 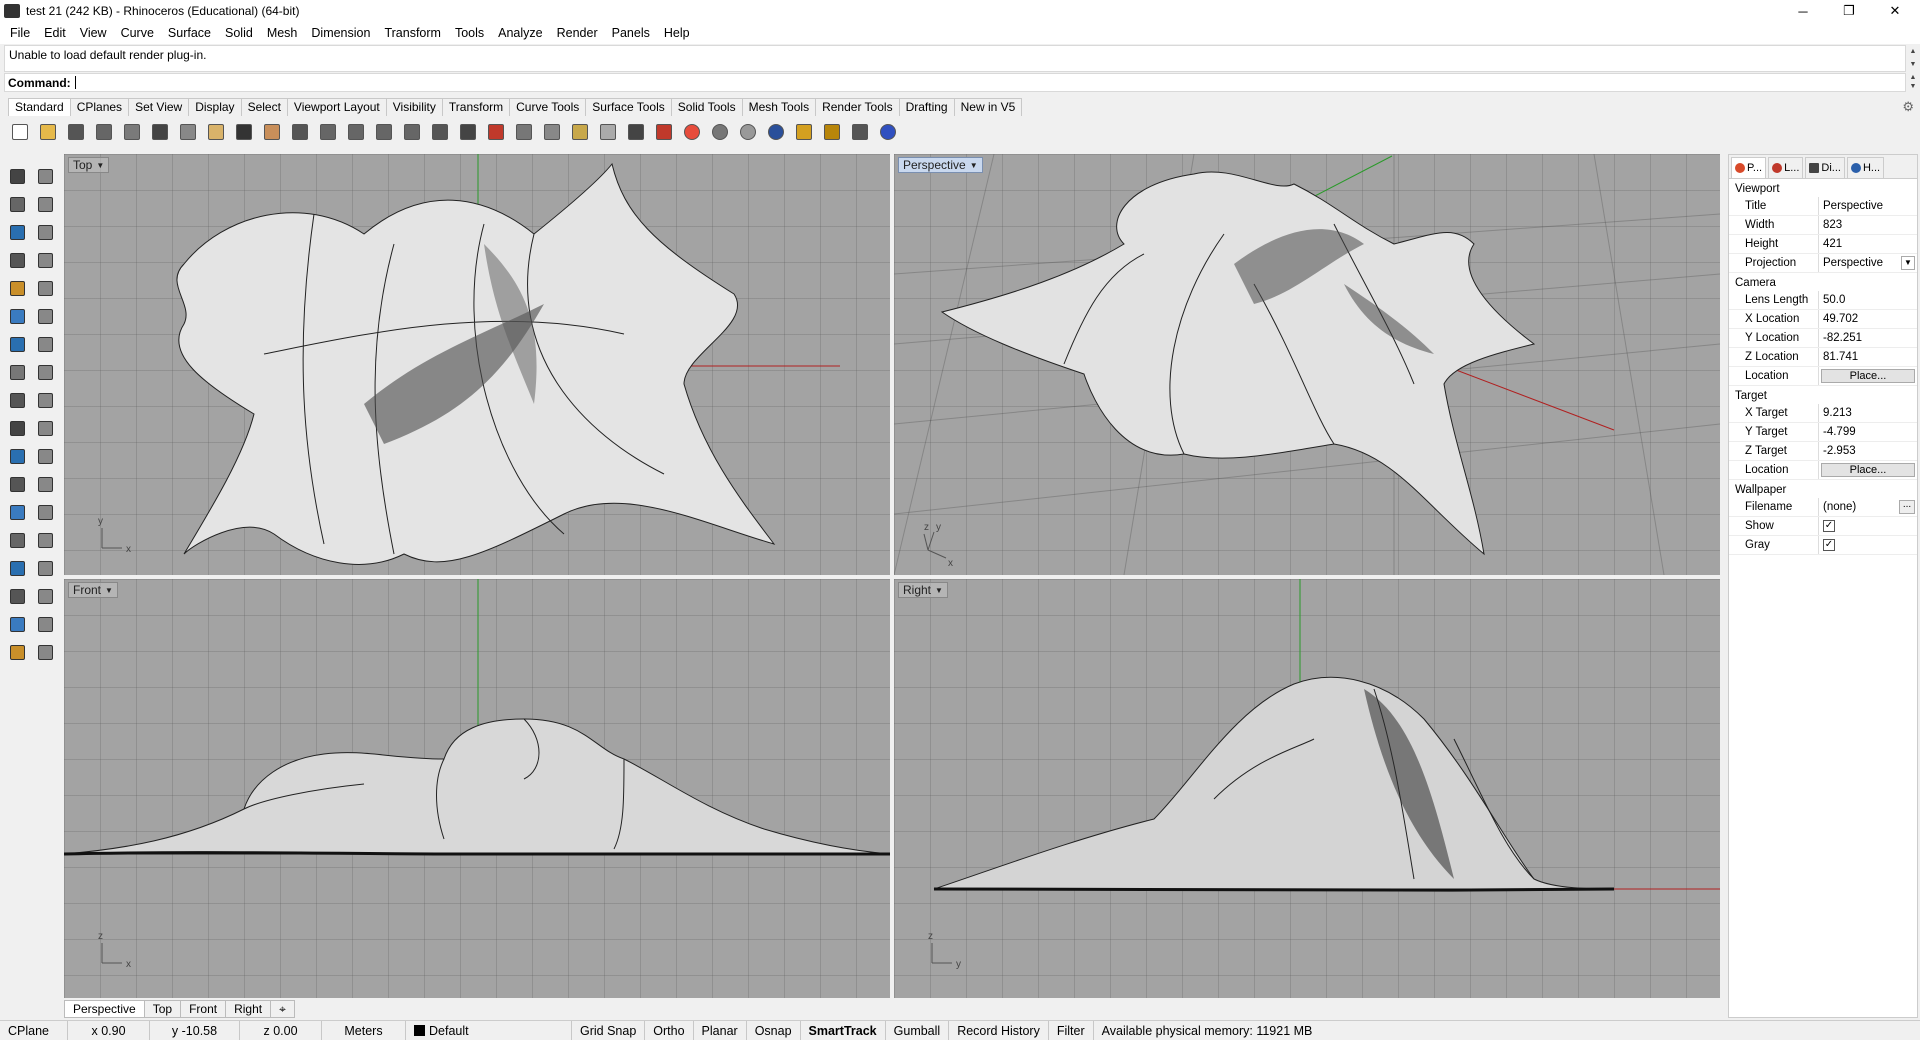 I want to click on array-icon, so click(x=17, y=596).